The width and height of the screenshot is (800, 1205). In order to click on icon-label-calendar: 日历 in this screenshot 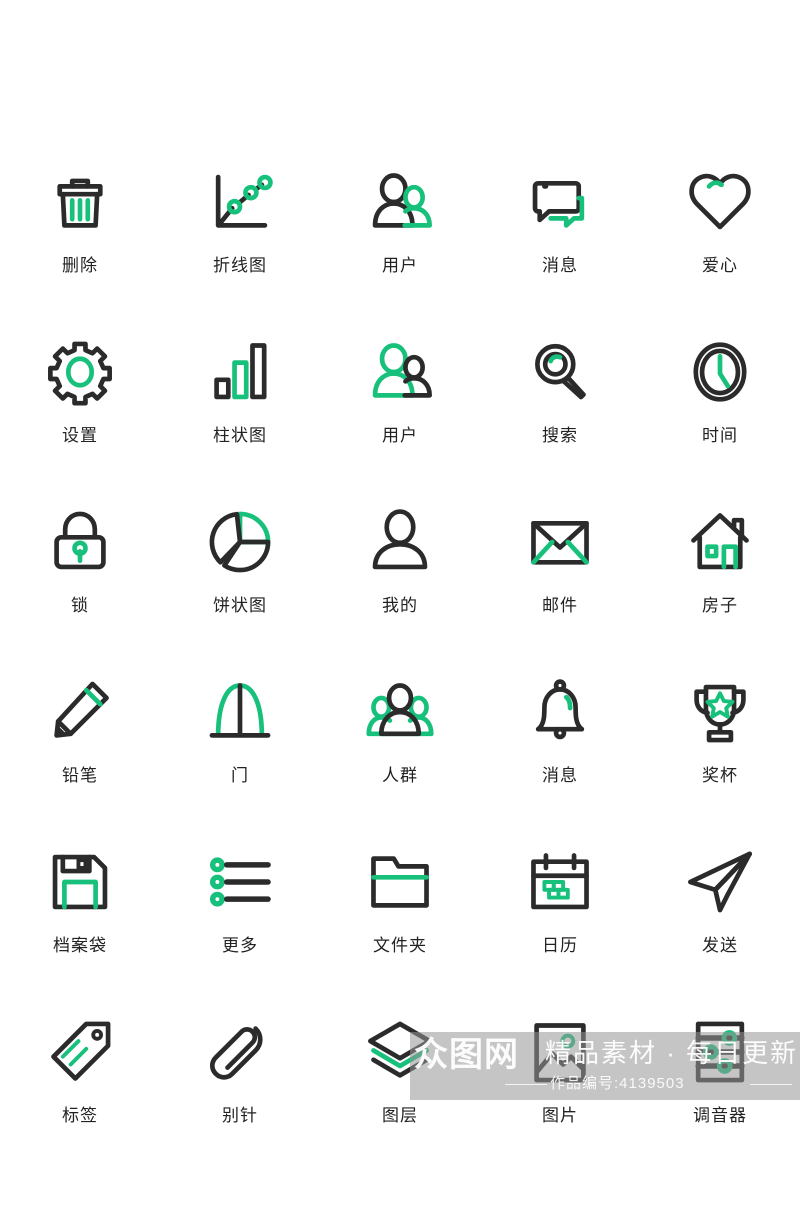, I will do `click(560, 945)`.